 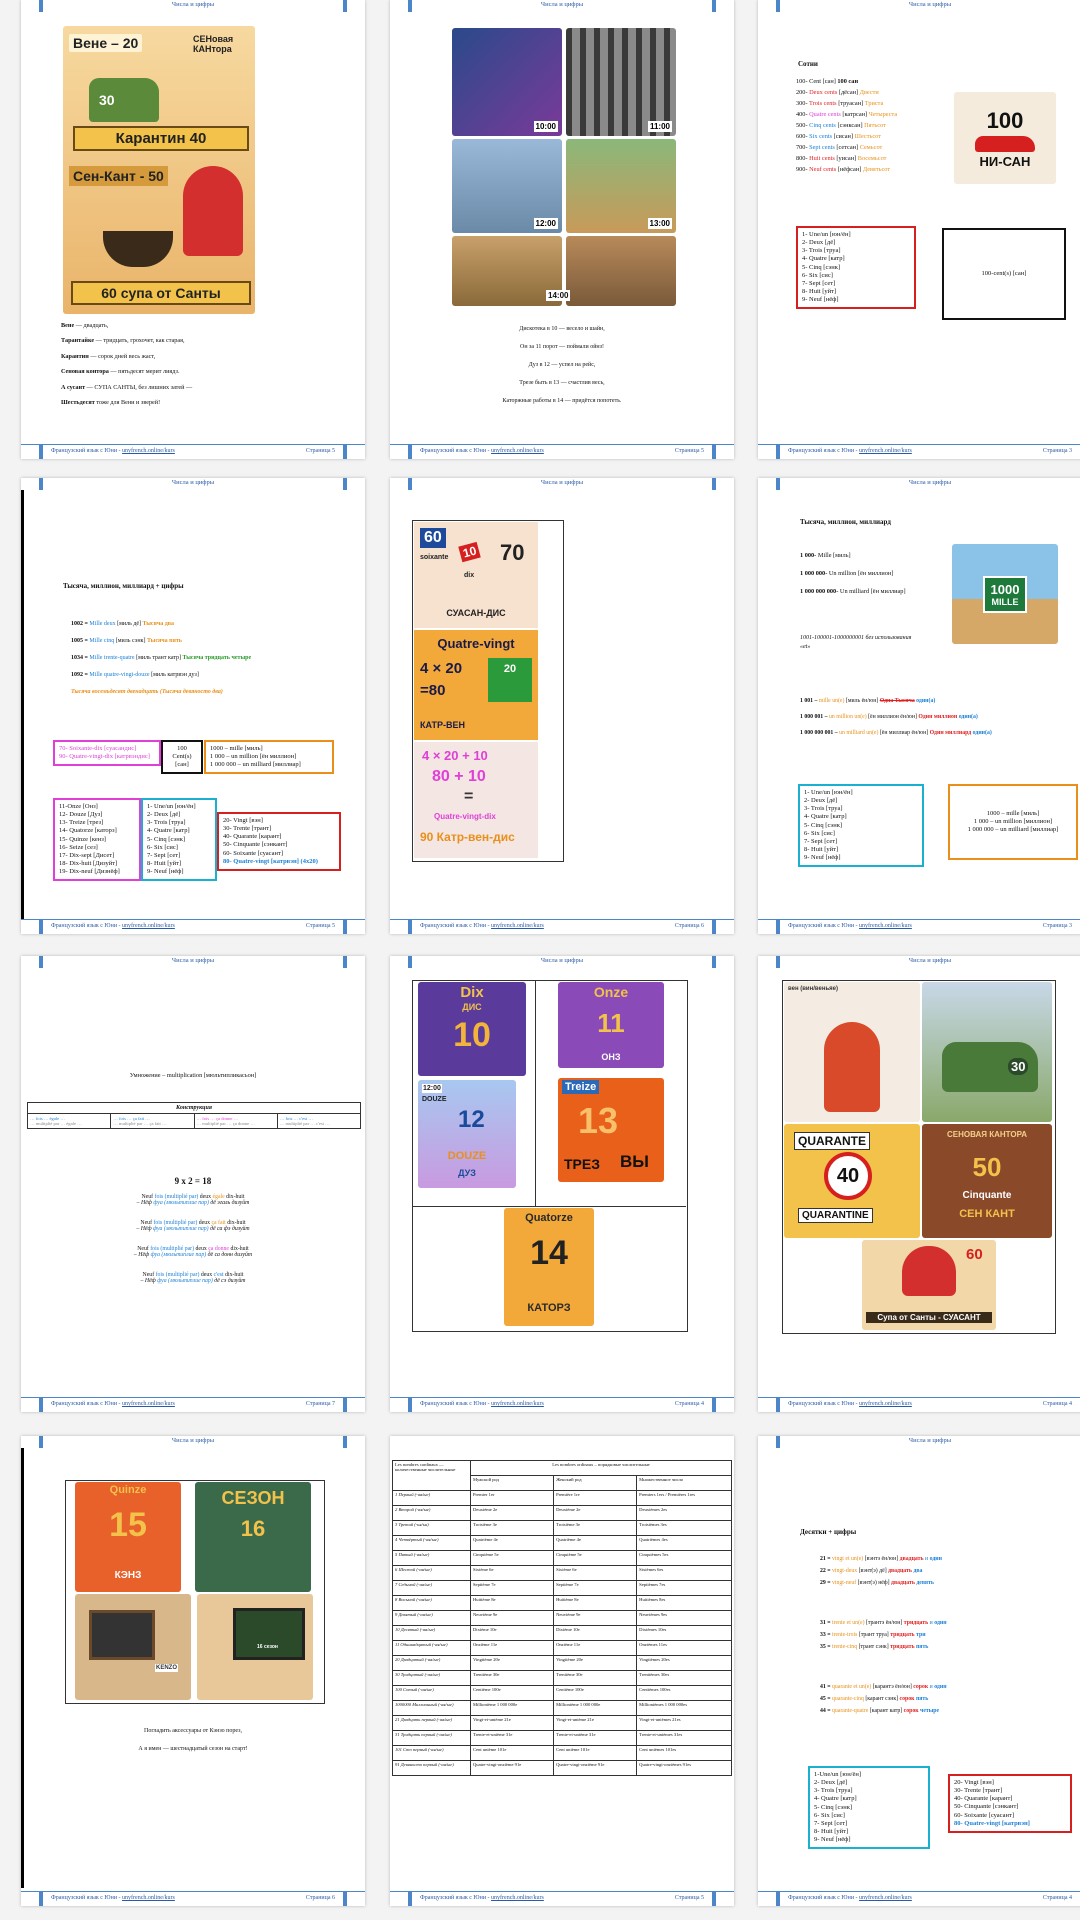 I want to click on table-cell: Neuvièmes 9es, so click(x=684, y=1618).